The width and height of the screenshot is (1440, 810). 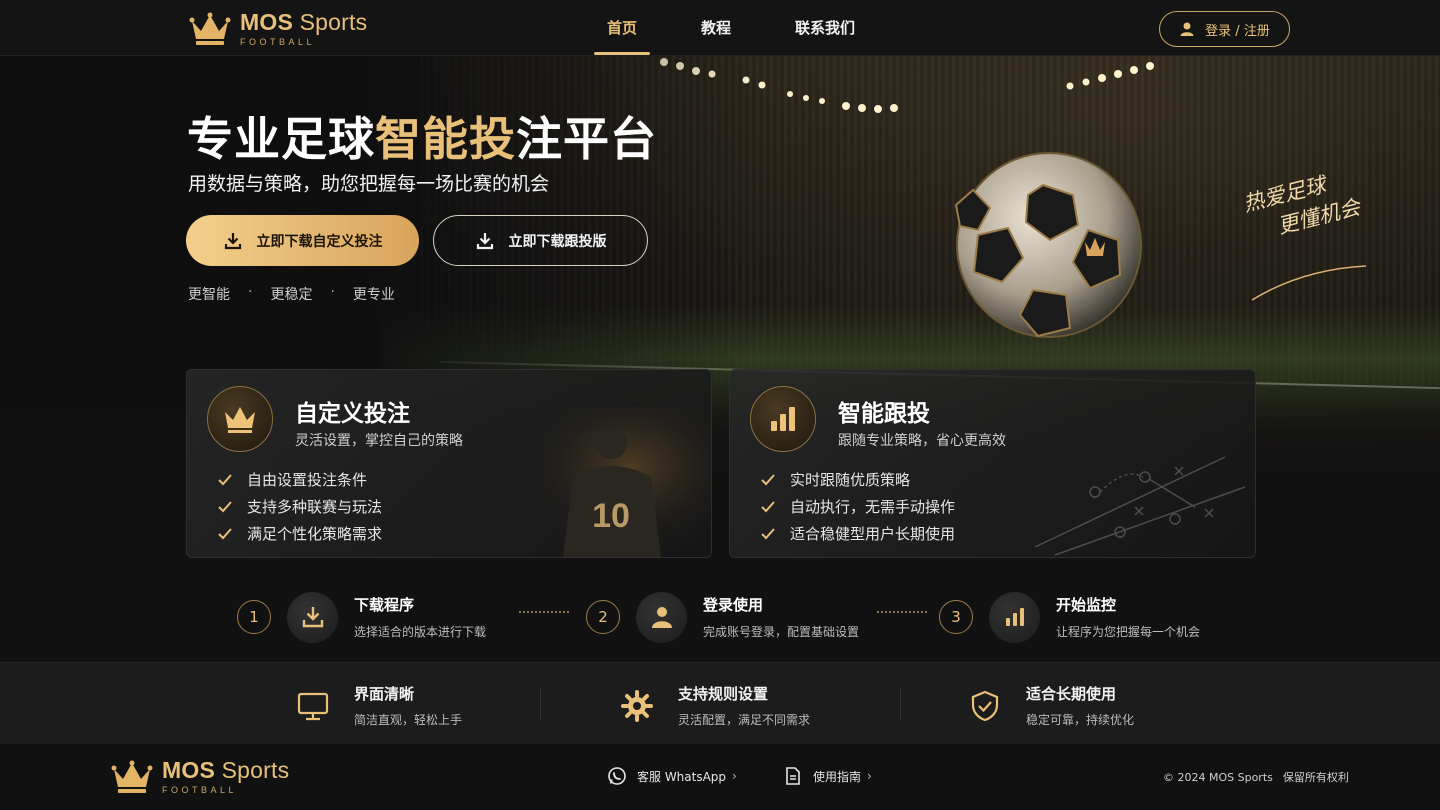 I want to click on card-description: 灵活设置，掌控自己的策略, so click(x=379, y=441).